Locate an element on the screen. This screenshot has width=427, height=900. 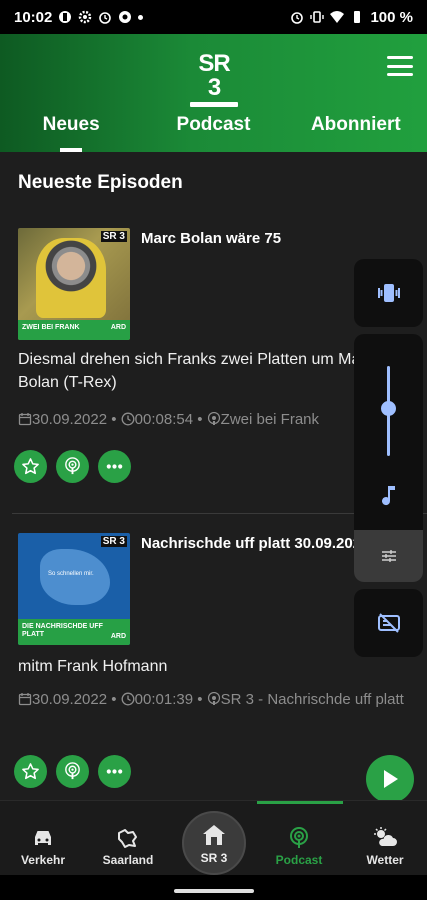
nav-item-sr3-home: SR 3 is located at coordinates (214, 843).